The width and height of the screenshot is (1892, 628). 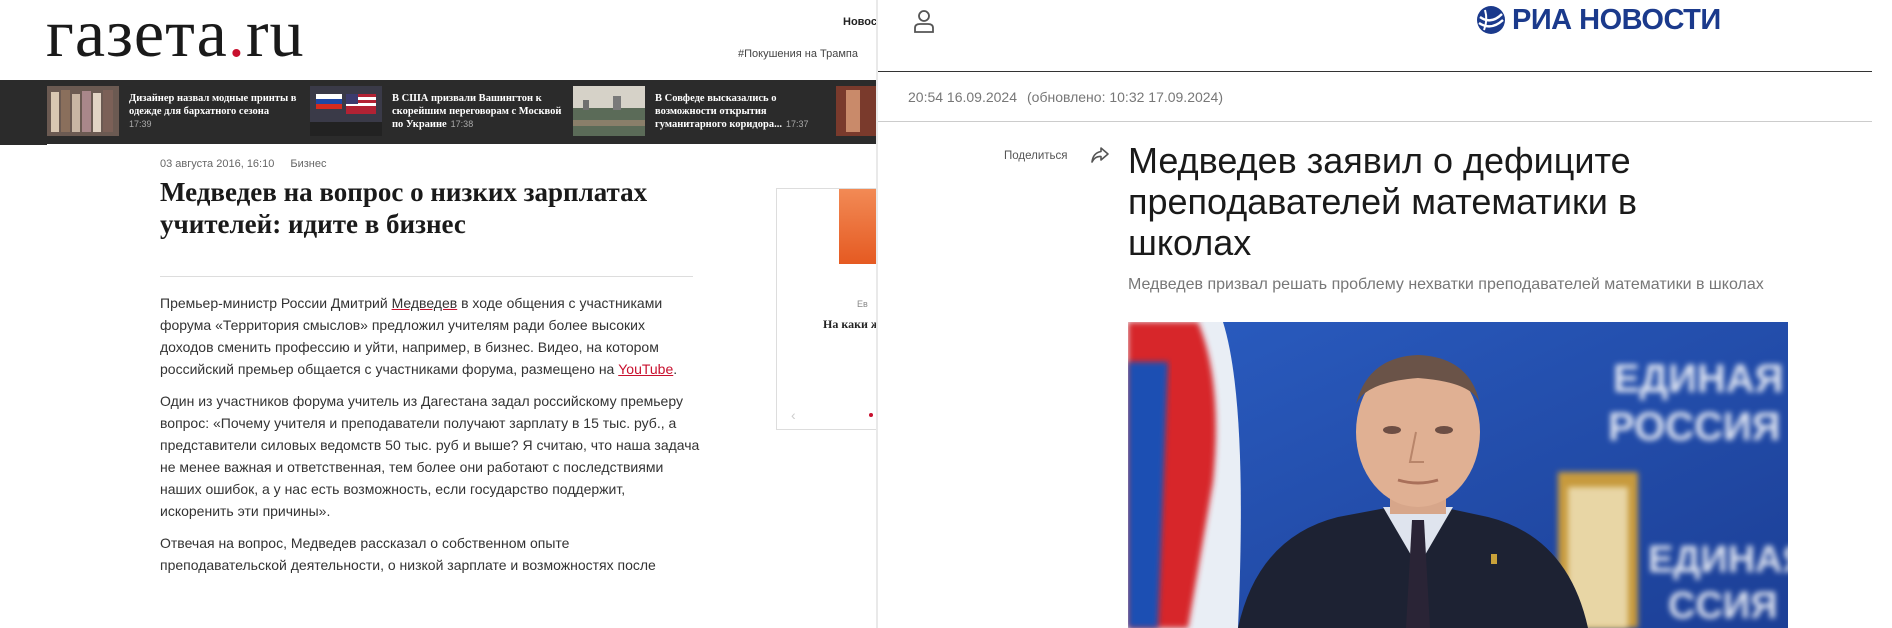 What do you see at coordinates (645, 369) in the screenshot?
I see `youtube-link: YouTube` at bounding box center [645, 369].